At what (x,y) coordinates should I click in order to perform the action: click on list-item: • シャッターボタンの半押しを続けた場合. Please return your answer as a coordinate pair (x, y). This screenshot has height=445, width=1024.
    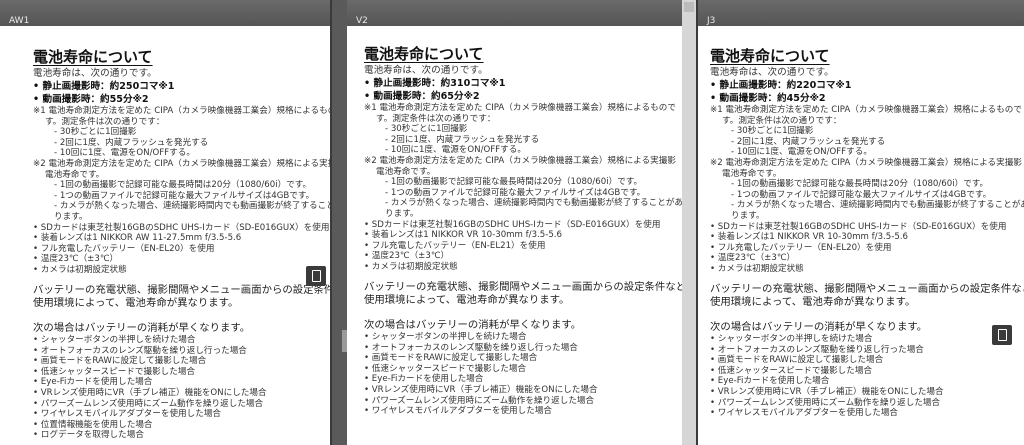
    Looking at the image, I should click on (445, 337).